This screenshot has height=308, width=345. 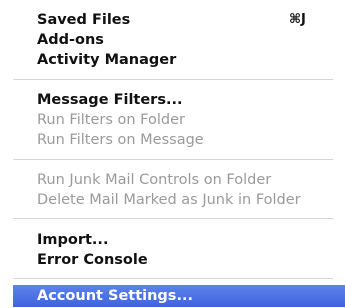 What do you see at coordinates (92, 260) in the screenshot?
I see `menu-item-error-console: Error Console` at bounding box center [92, 260].